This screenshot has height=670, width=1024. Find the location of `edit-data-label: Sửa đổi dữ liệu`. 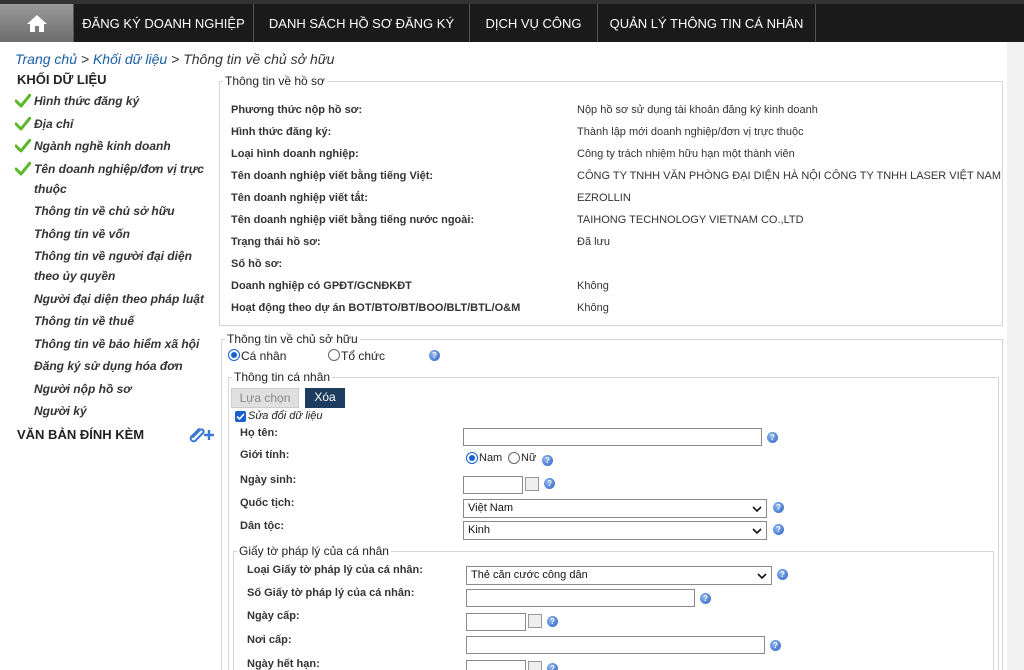

edit-data-label: Sửa đổi dữ liệu is located at coordinates (285, 416).